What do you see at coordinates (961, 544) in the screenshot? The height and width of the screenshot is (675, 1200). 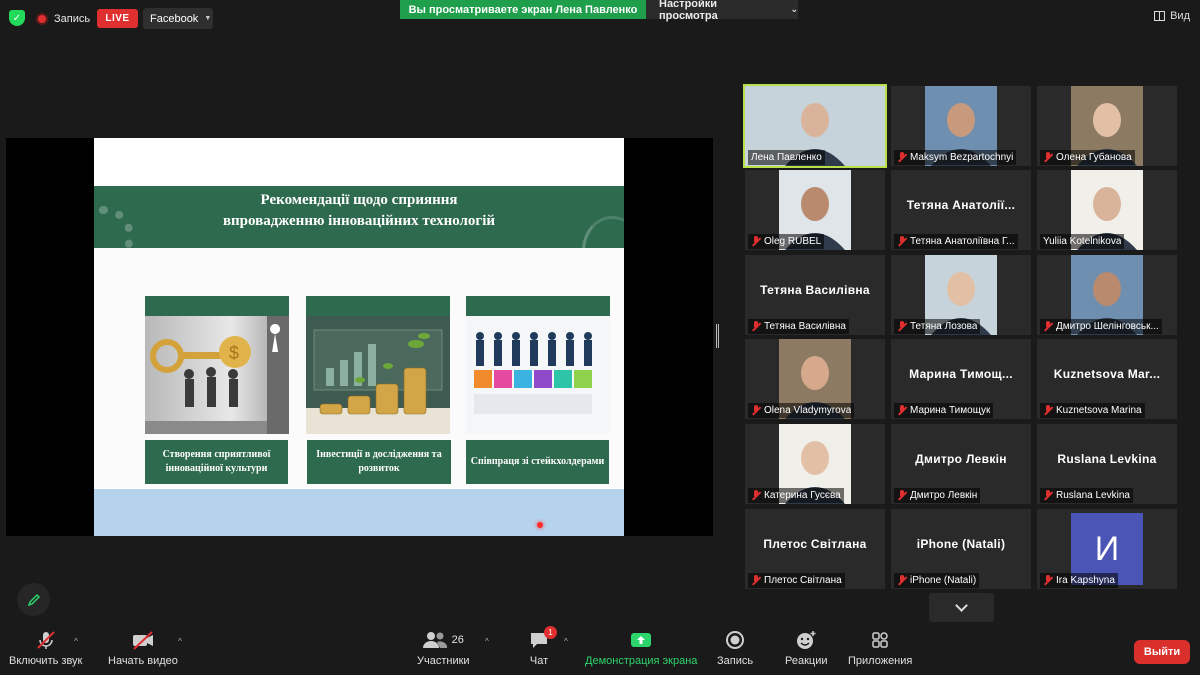 I see `participant-display-name: iPhone (Natali)` at bounding box center [961, 544].